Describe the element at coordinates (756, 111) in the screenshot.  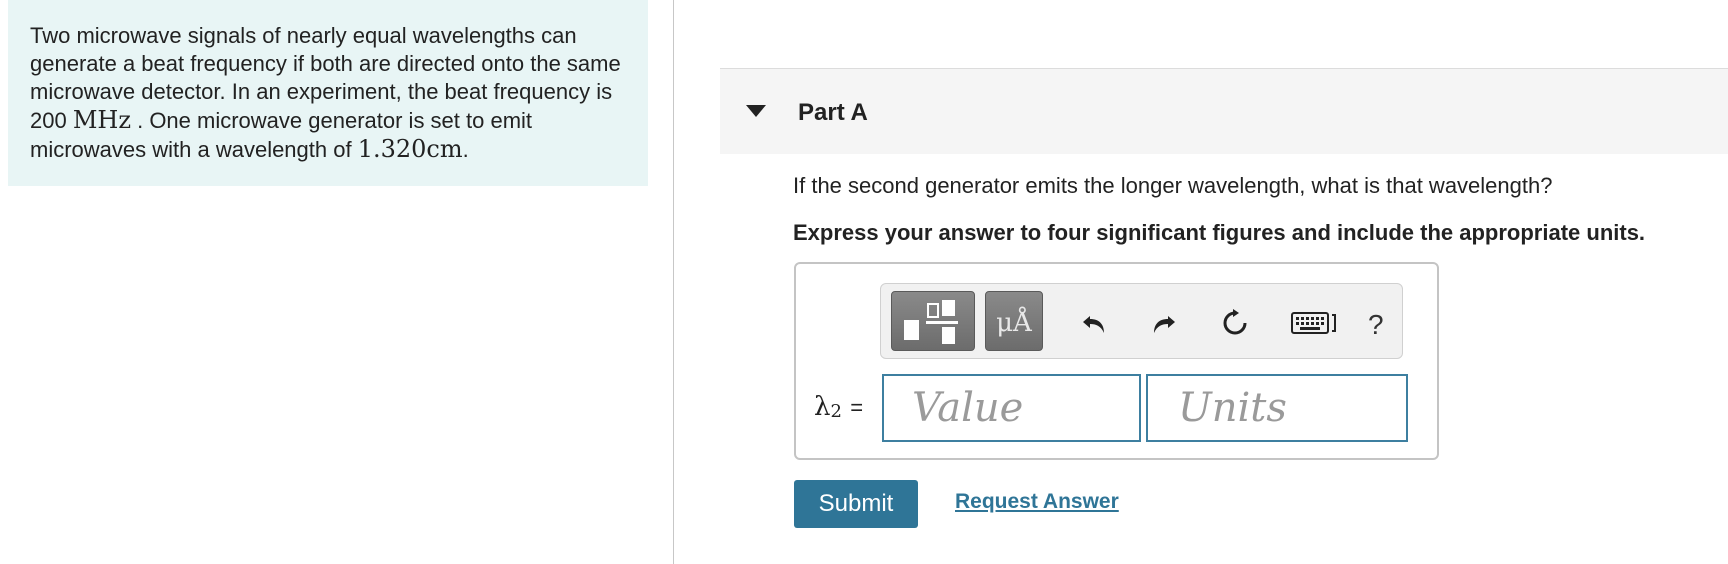
I see `collapse-caret-icon` at that location.